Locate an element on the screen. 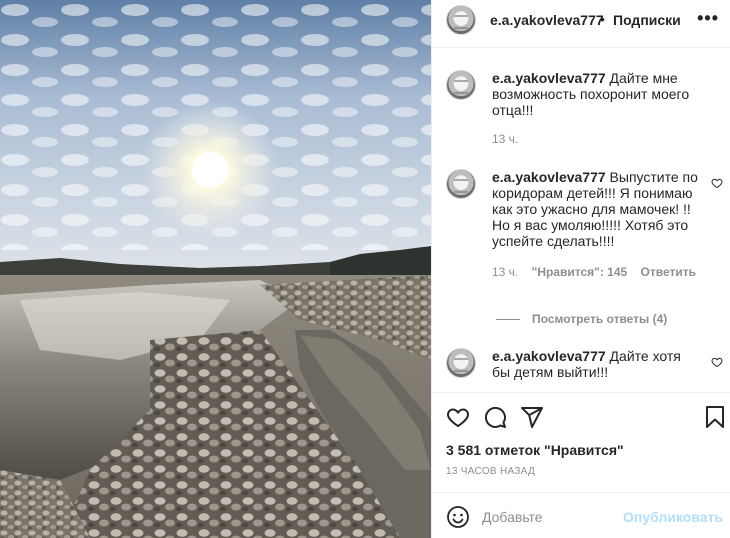 Image resolution: width=730 pixels, height=538 pixels. bookmark-icon is located at coordinates (715, 417).